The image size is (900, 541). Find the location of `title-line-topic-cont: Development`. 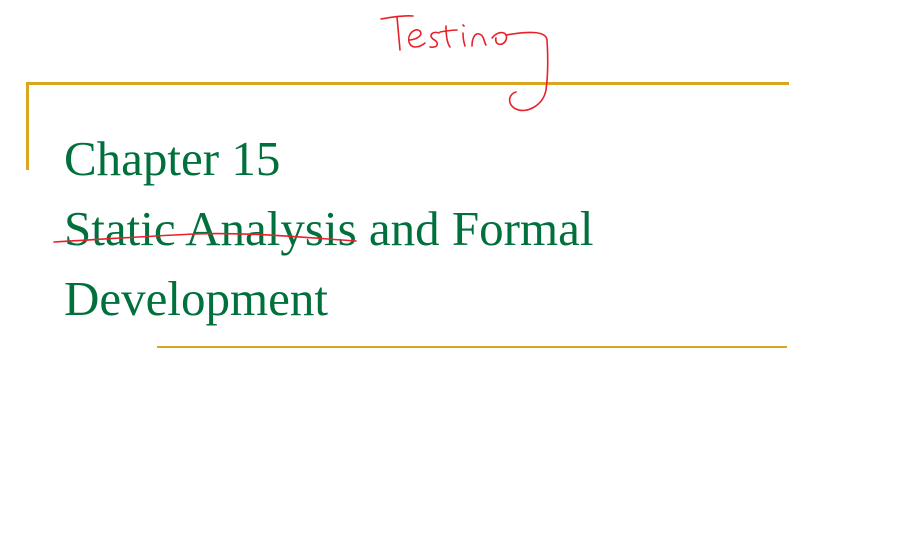

title-line-topic-cont: Development is located at coordinates (196, 298).